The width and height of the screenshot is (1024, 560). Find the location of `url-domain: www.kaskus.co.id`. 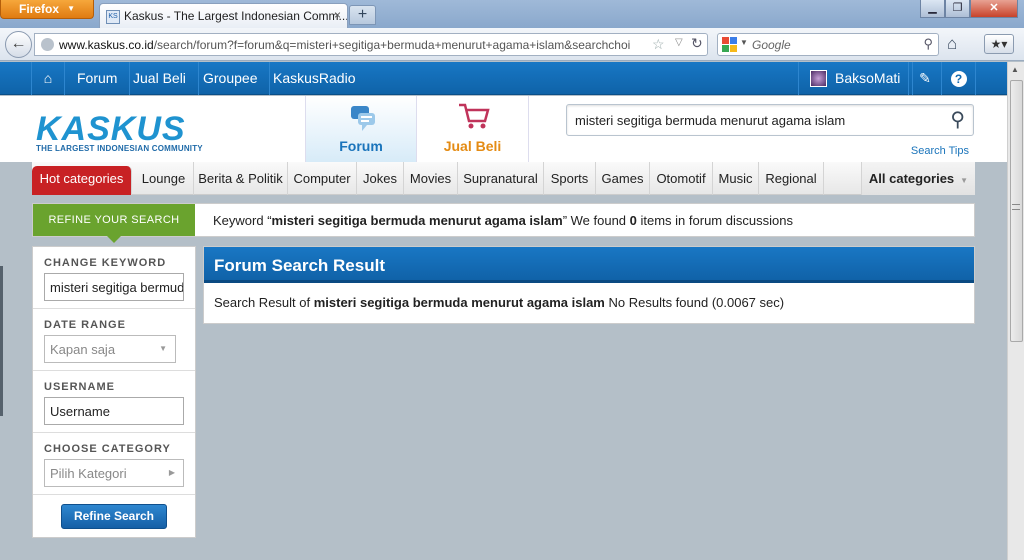

url-domain: www.kaskus.co.id is located at coordinates (106, 45).